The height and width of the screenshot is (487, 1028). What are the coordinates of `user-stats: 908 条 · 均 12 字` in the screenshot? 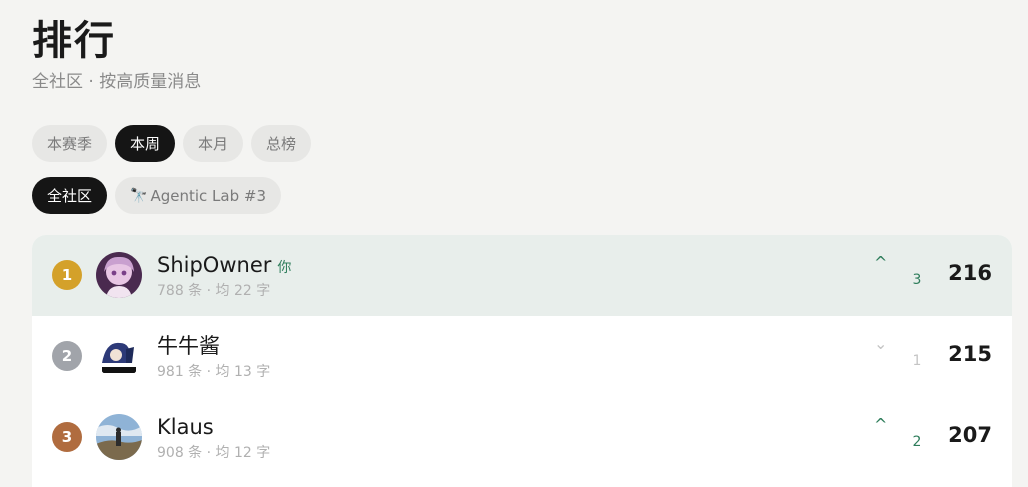 It's located at (214, 453).